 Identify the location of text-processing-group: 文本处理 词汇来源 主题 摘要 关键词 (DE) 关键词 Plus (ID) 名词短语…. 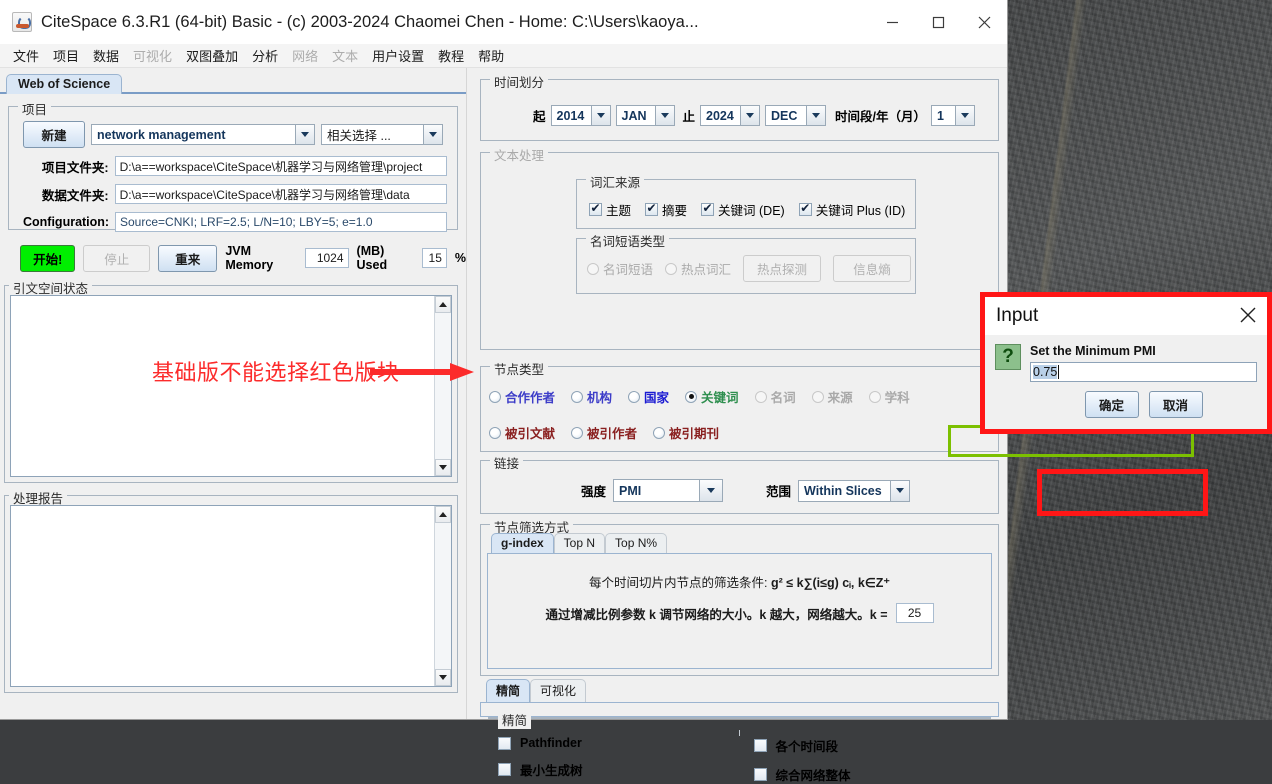
(739, 247).